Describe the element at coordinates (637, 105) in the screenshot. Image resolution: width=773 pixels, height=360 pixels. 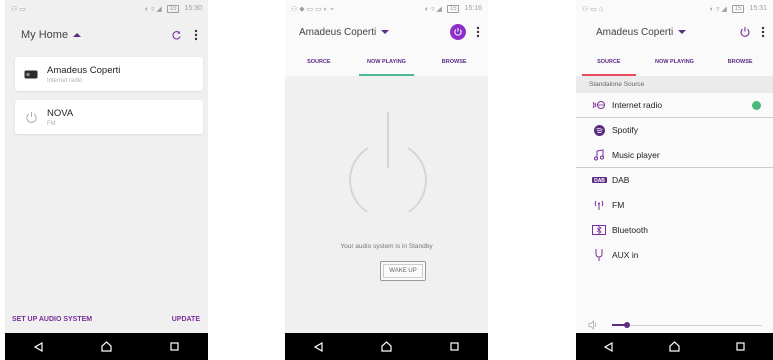
I see `source-label: Internet radio` at that location.